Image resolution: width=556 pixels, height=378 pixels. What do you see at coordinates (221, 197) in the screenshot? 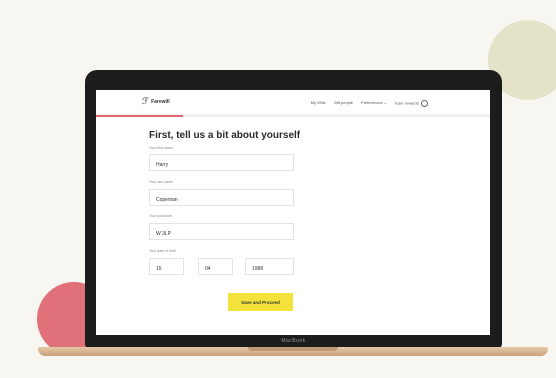
I see `last-name-field` at bounding box center [221, 197].